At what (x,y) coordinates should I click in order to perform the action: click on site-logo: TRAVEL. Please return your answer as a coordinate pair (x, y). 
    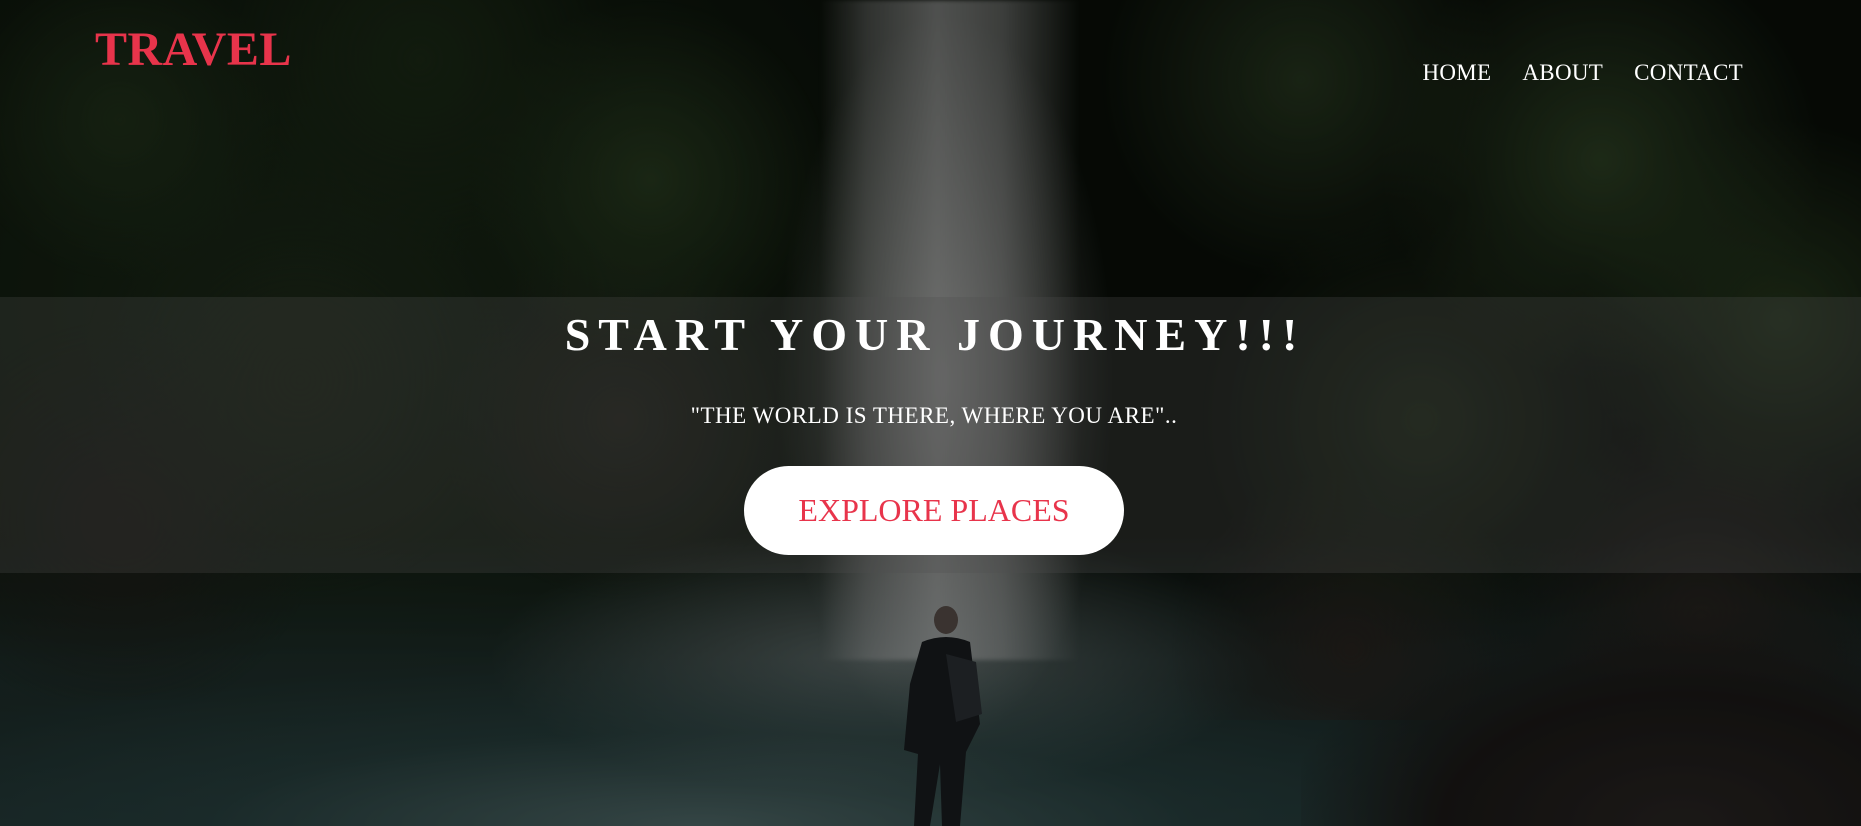
    Looking at the image, I should click on (193, 49).